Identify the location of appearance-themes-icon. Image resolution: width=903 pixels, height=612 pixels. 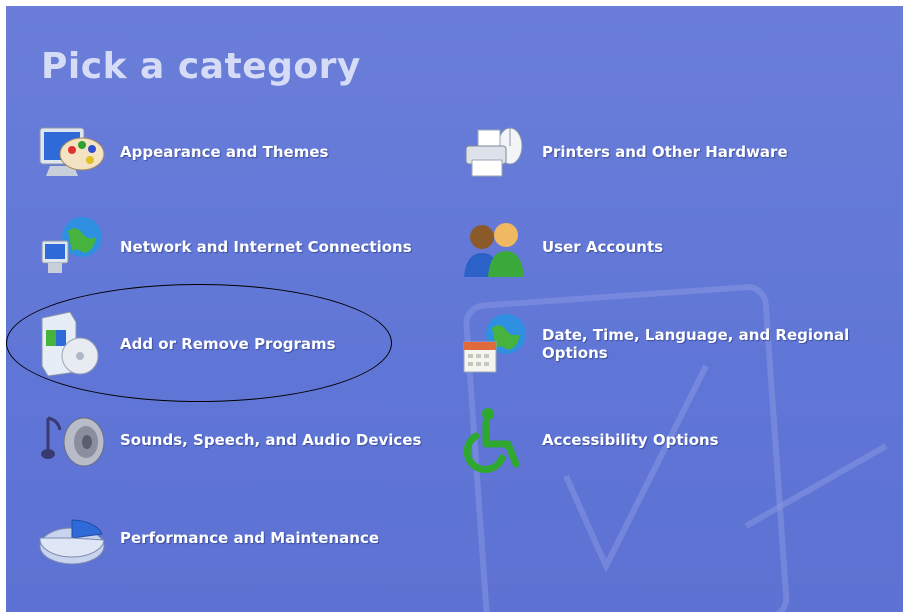
(72, 151).